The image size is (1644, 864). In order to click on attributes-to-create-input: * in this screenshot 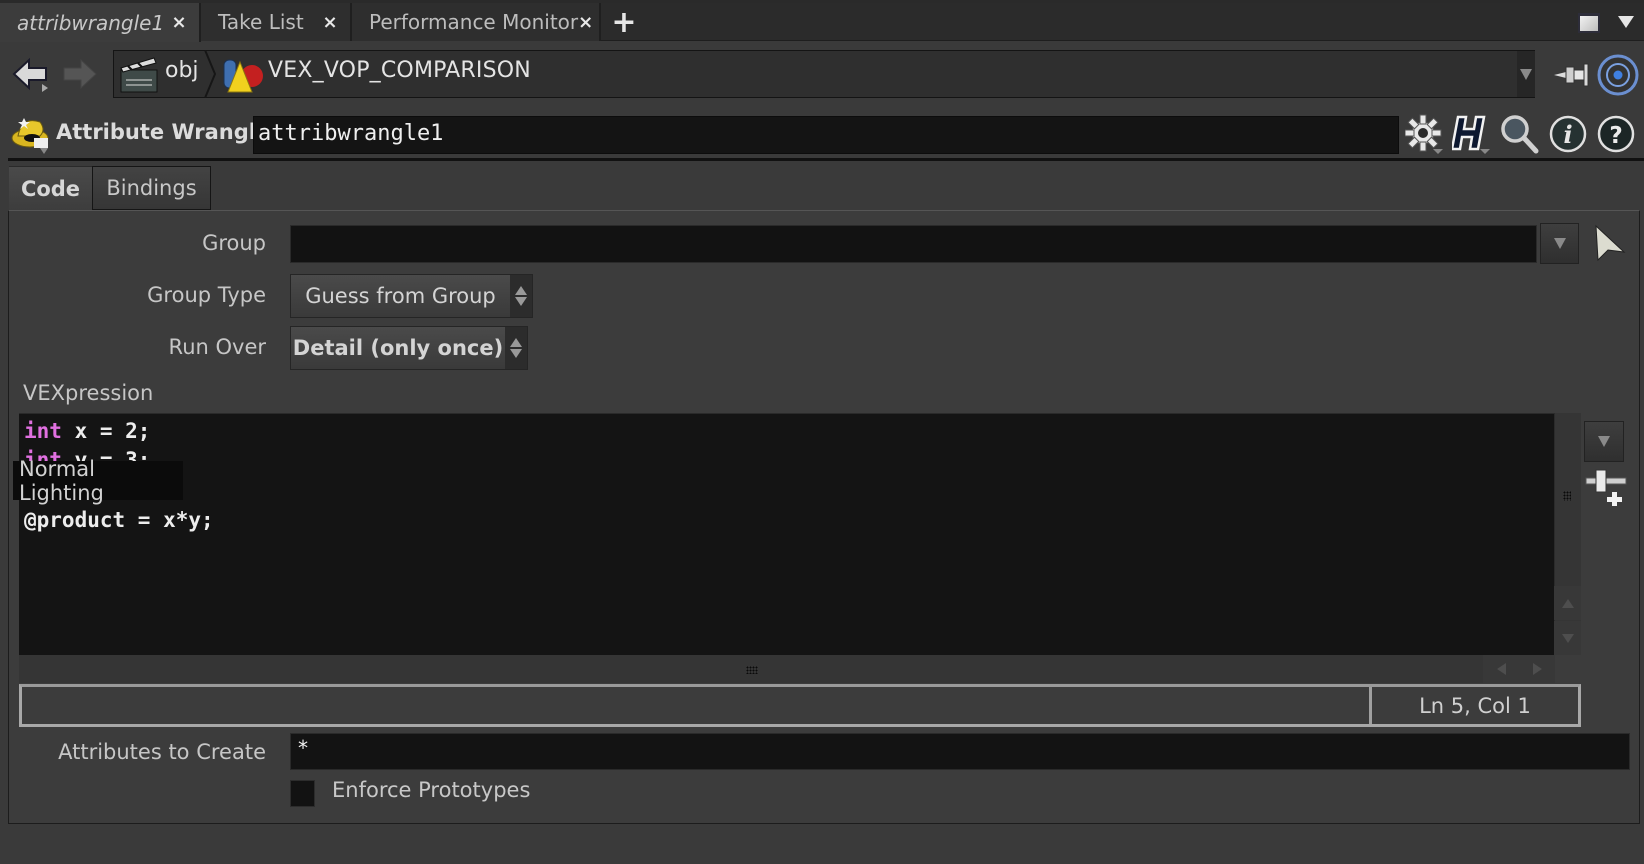, I will do `click(960, 751)`.